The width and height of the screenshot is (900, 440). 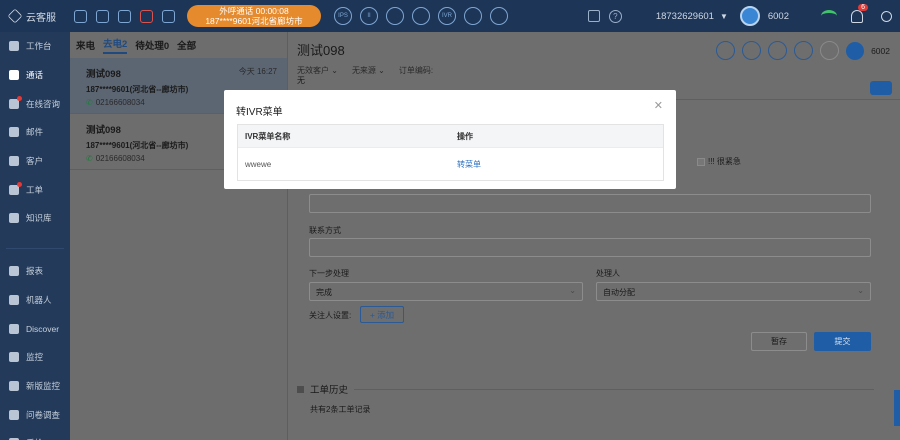 I want to click on avatar, so click(x=855, y=50).